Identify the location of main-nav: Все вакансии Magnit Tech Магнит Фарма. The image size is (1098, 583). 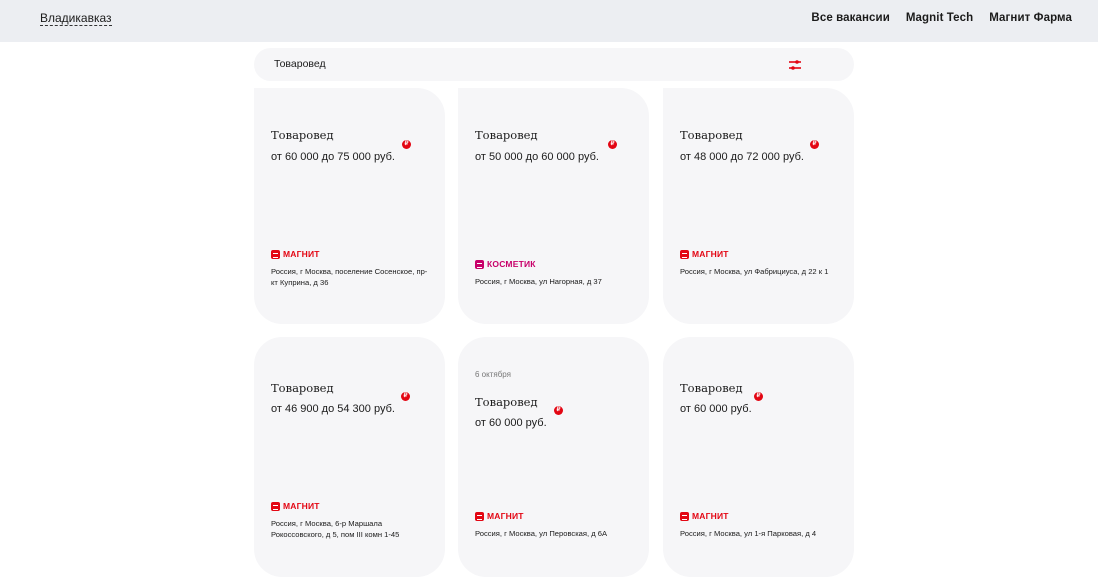
(941, 18).